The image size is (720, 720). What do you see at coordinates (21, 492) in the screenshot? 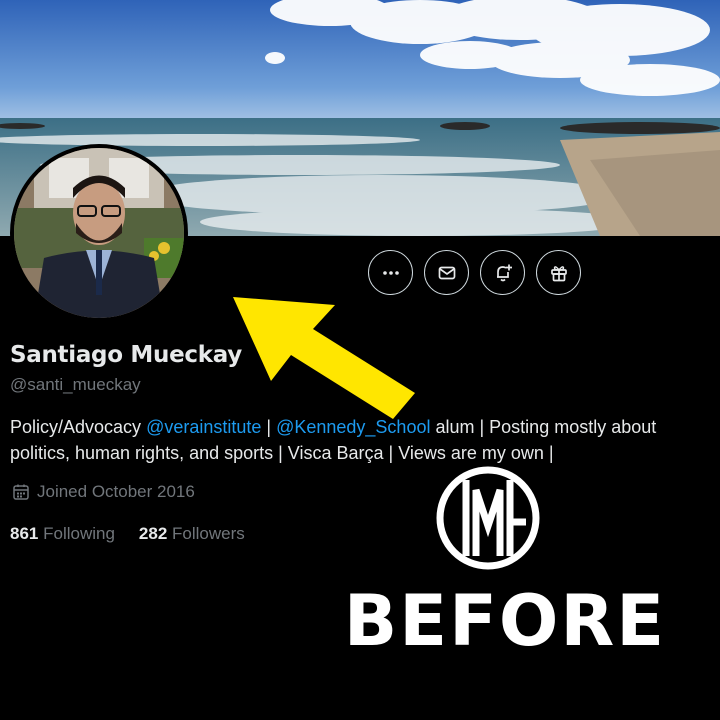
I see `calendar-icon` at bounding box center [21, 492].